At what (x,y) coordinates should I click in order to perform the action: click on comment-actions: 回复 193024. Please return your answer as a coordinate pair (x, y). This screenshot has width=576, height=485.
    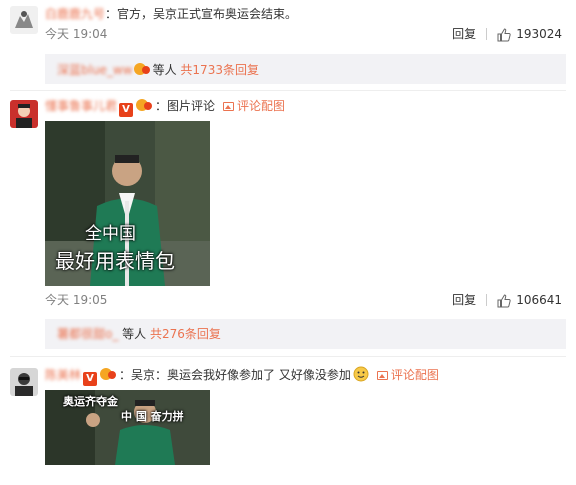
    Looking at the image, I should click on (507, 34).